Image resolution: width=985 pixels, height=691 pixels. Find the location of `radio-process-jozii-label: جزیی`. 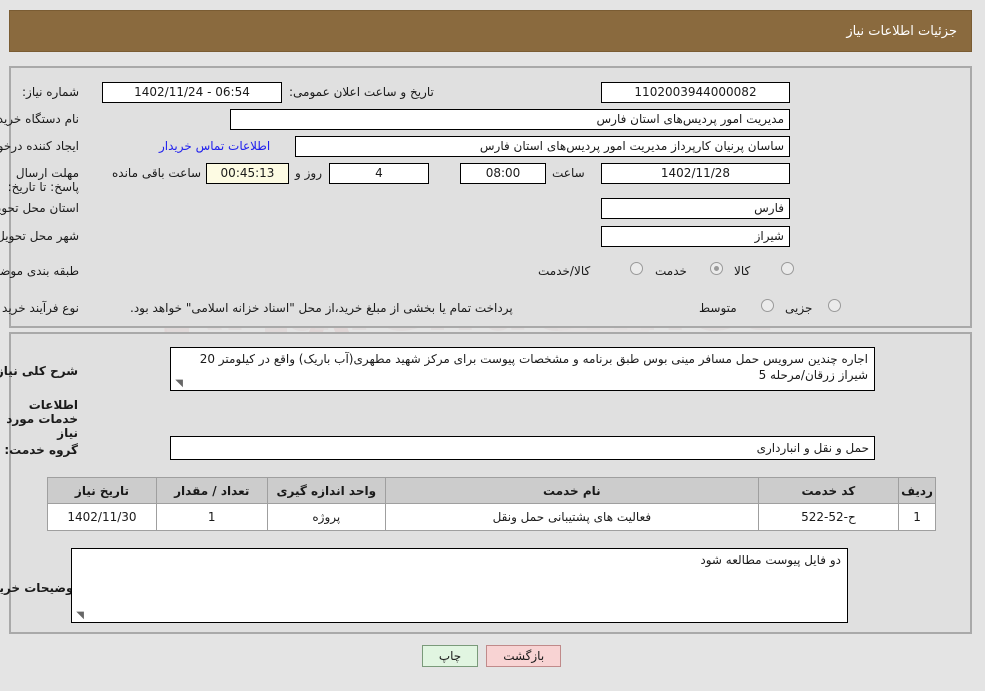

radio-process-jozii-label: جزیی is located at coordinates (800, 308).